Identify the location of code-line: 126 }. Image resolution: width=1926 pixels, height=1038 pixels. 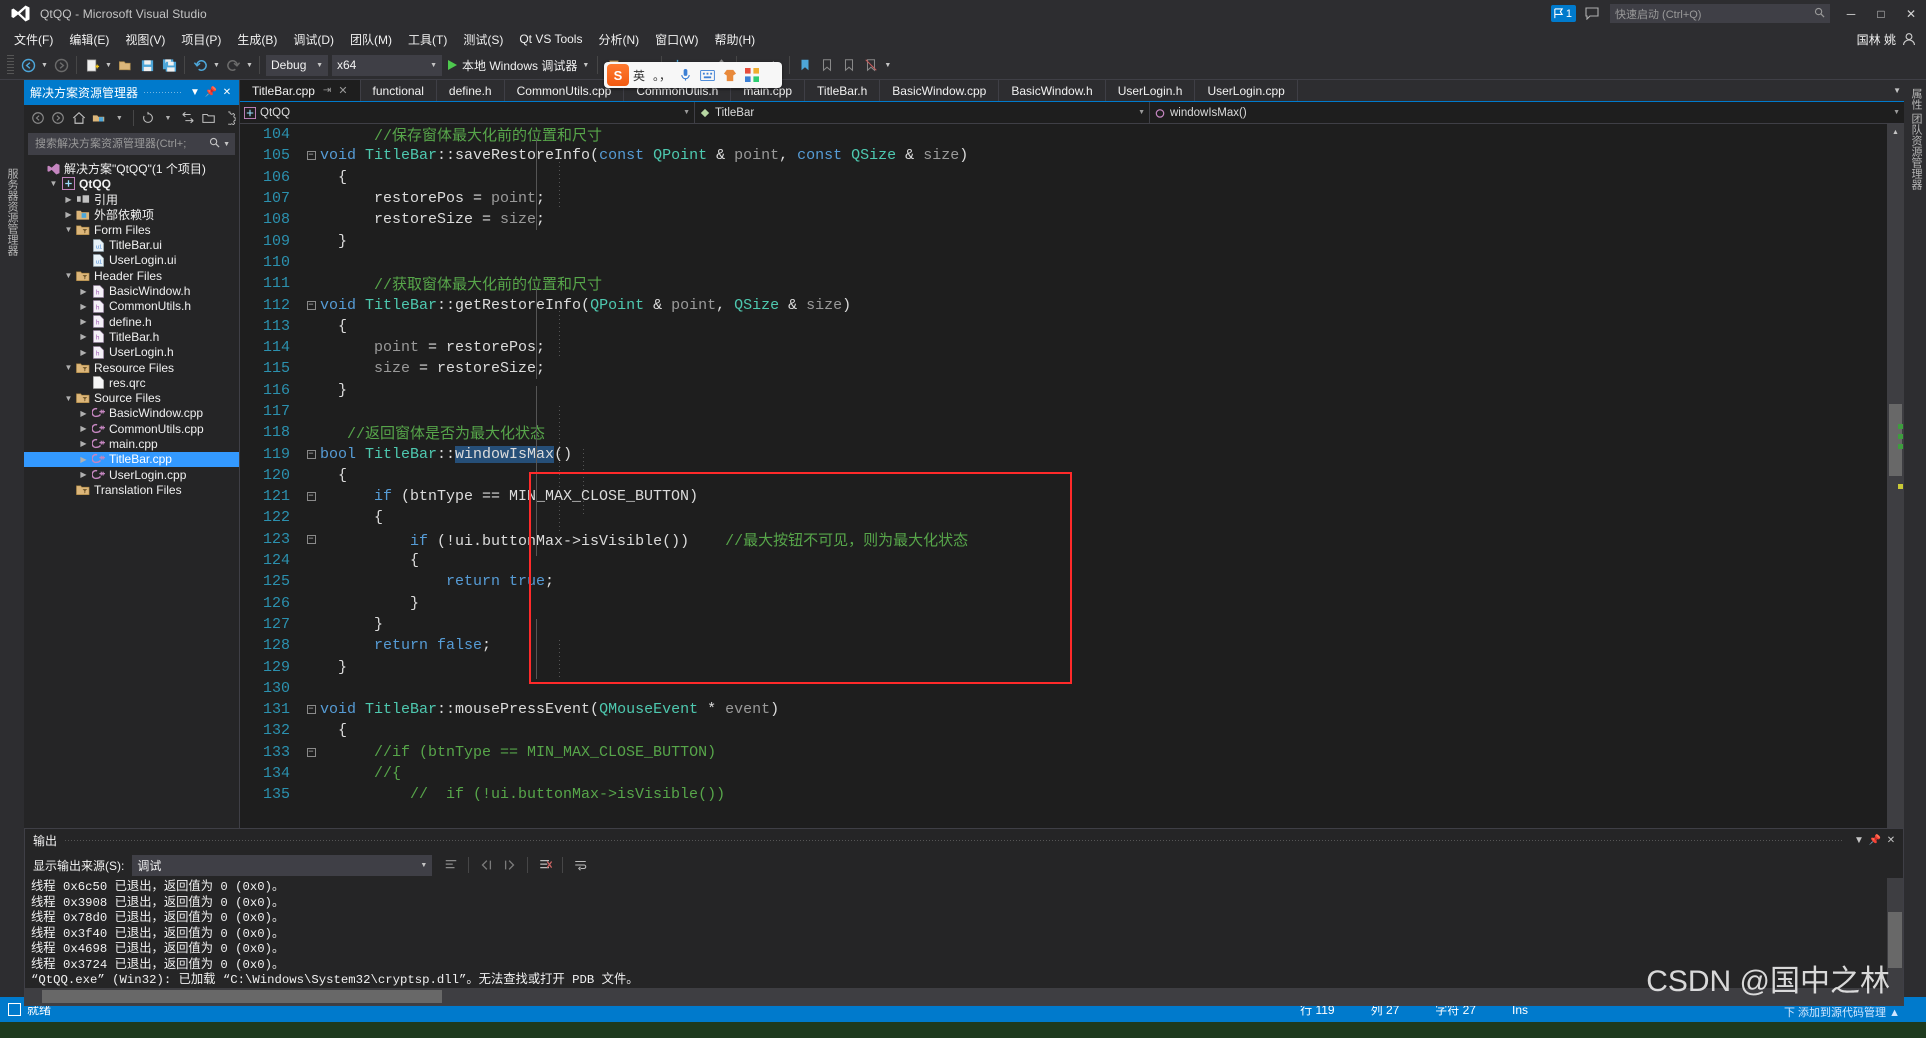
(1072, 603).